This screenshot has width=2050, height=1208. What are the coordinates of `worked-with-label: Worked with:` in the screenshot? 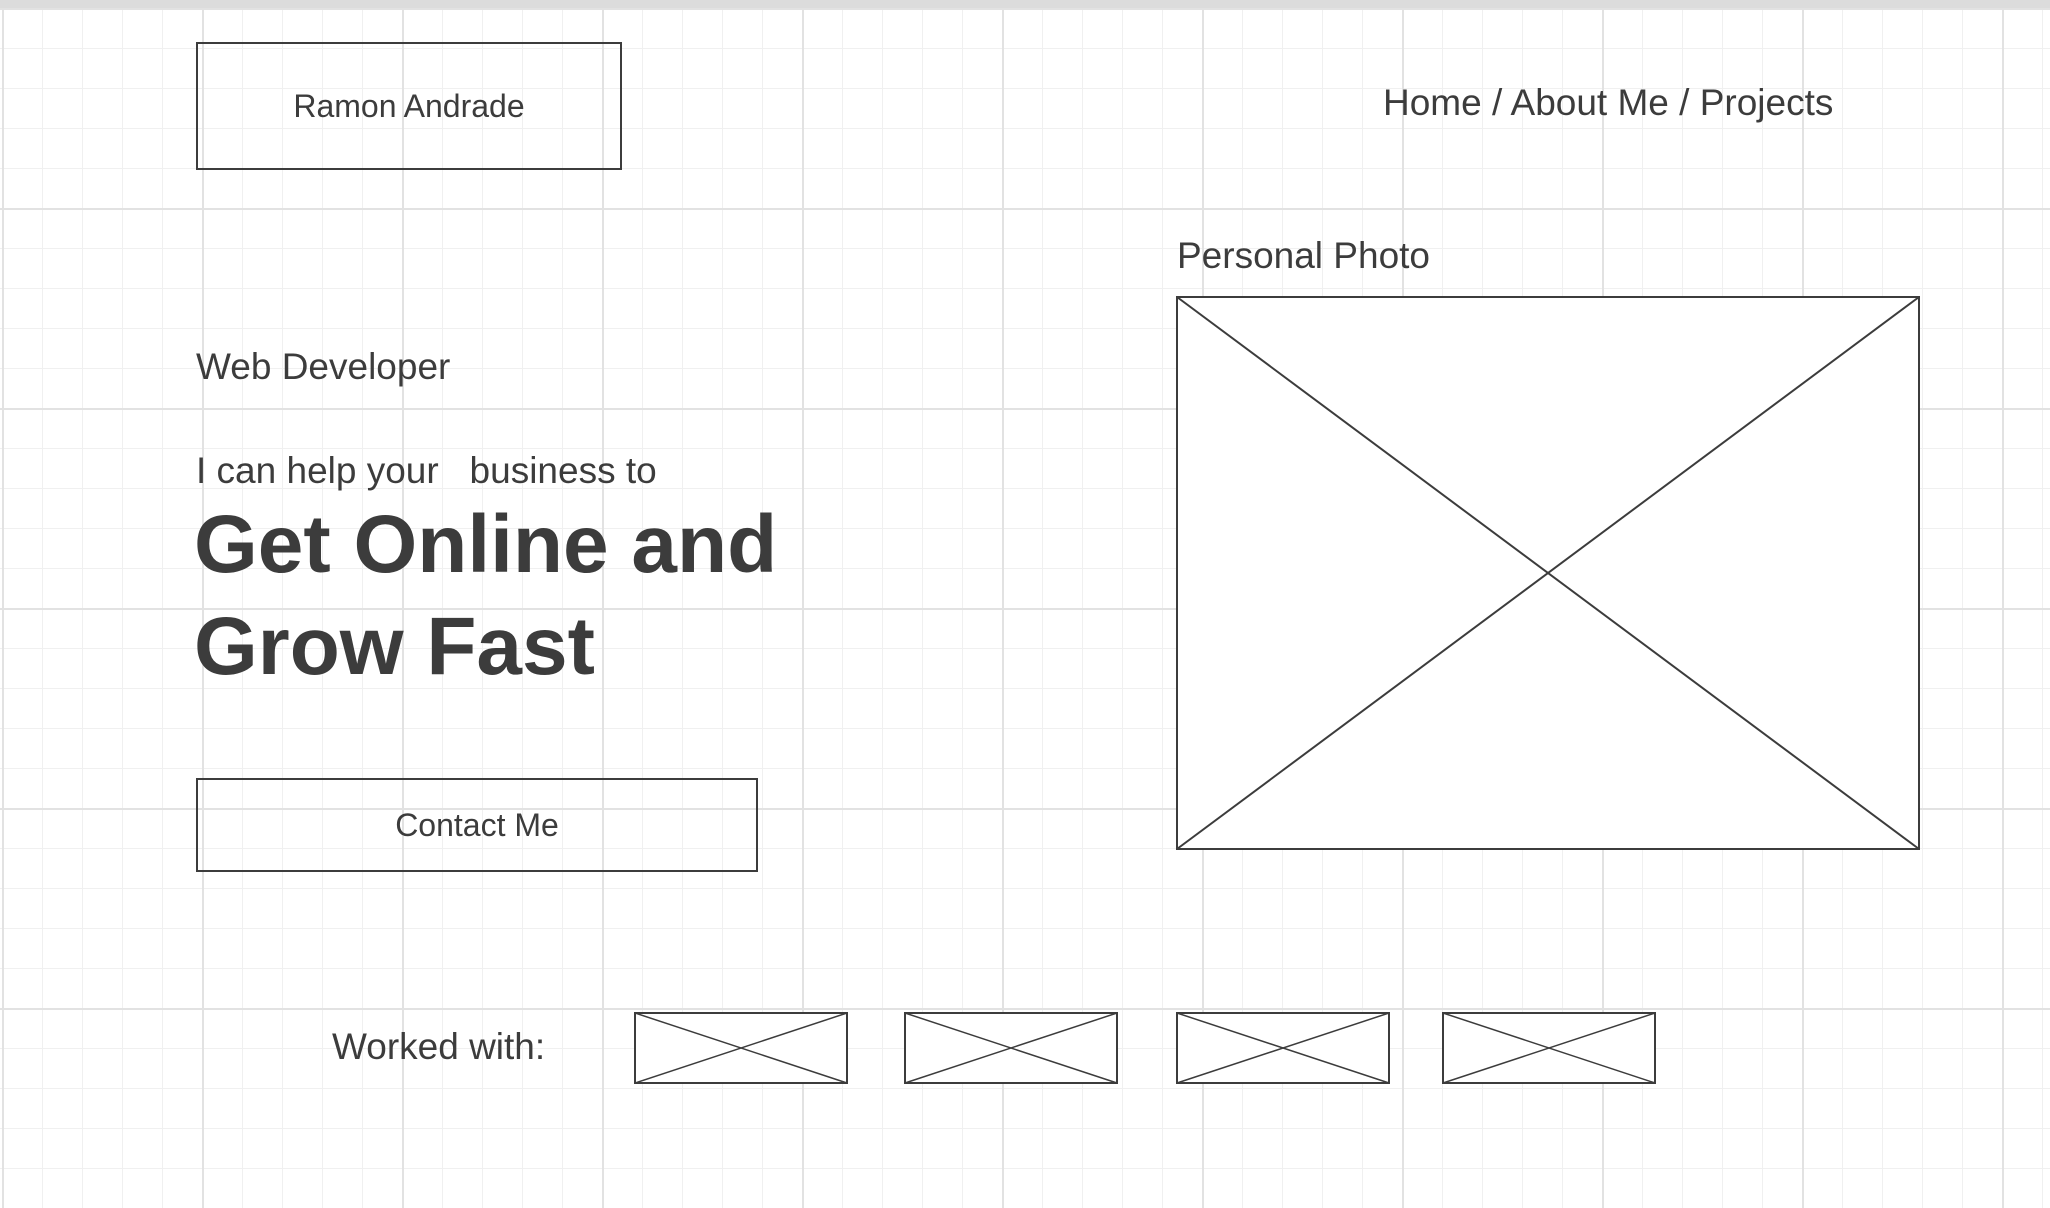 It's located at (439, 1046).